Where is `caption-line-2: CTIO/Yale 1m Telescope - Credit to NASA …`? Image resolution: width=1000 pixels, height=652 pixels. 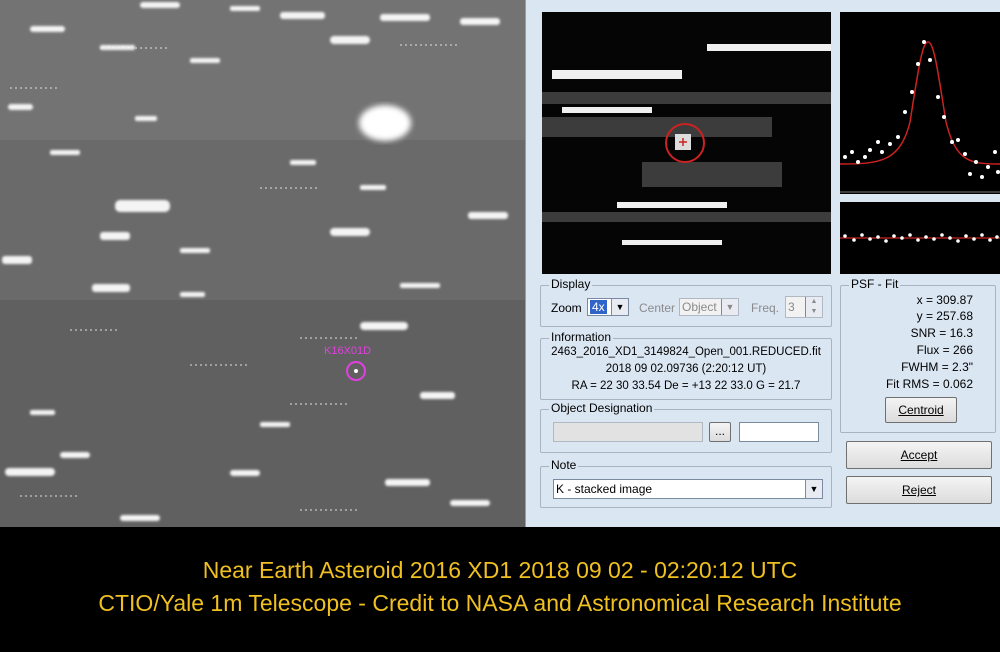
caption-line-2: CTIO/Yale 1m Telescope - Credit to NASA … is located at coordinates (500, 603).